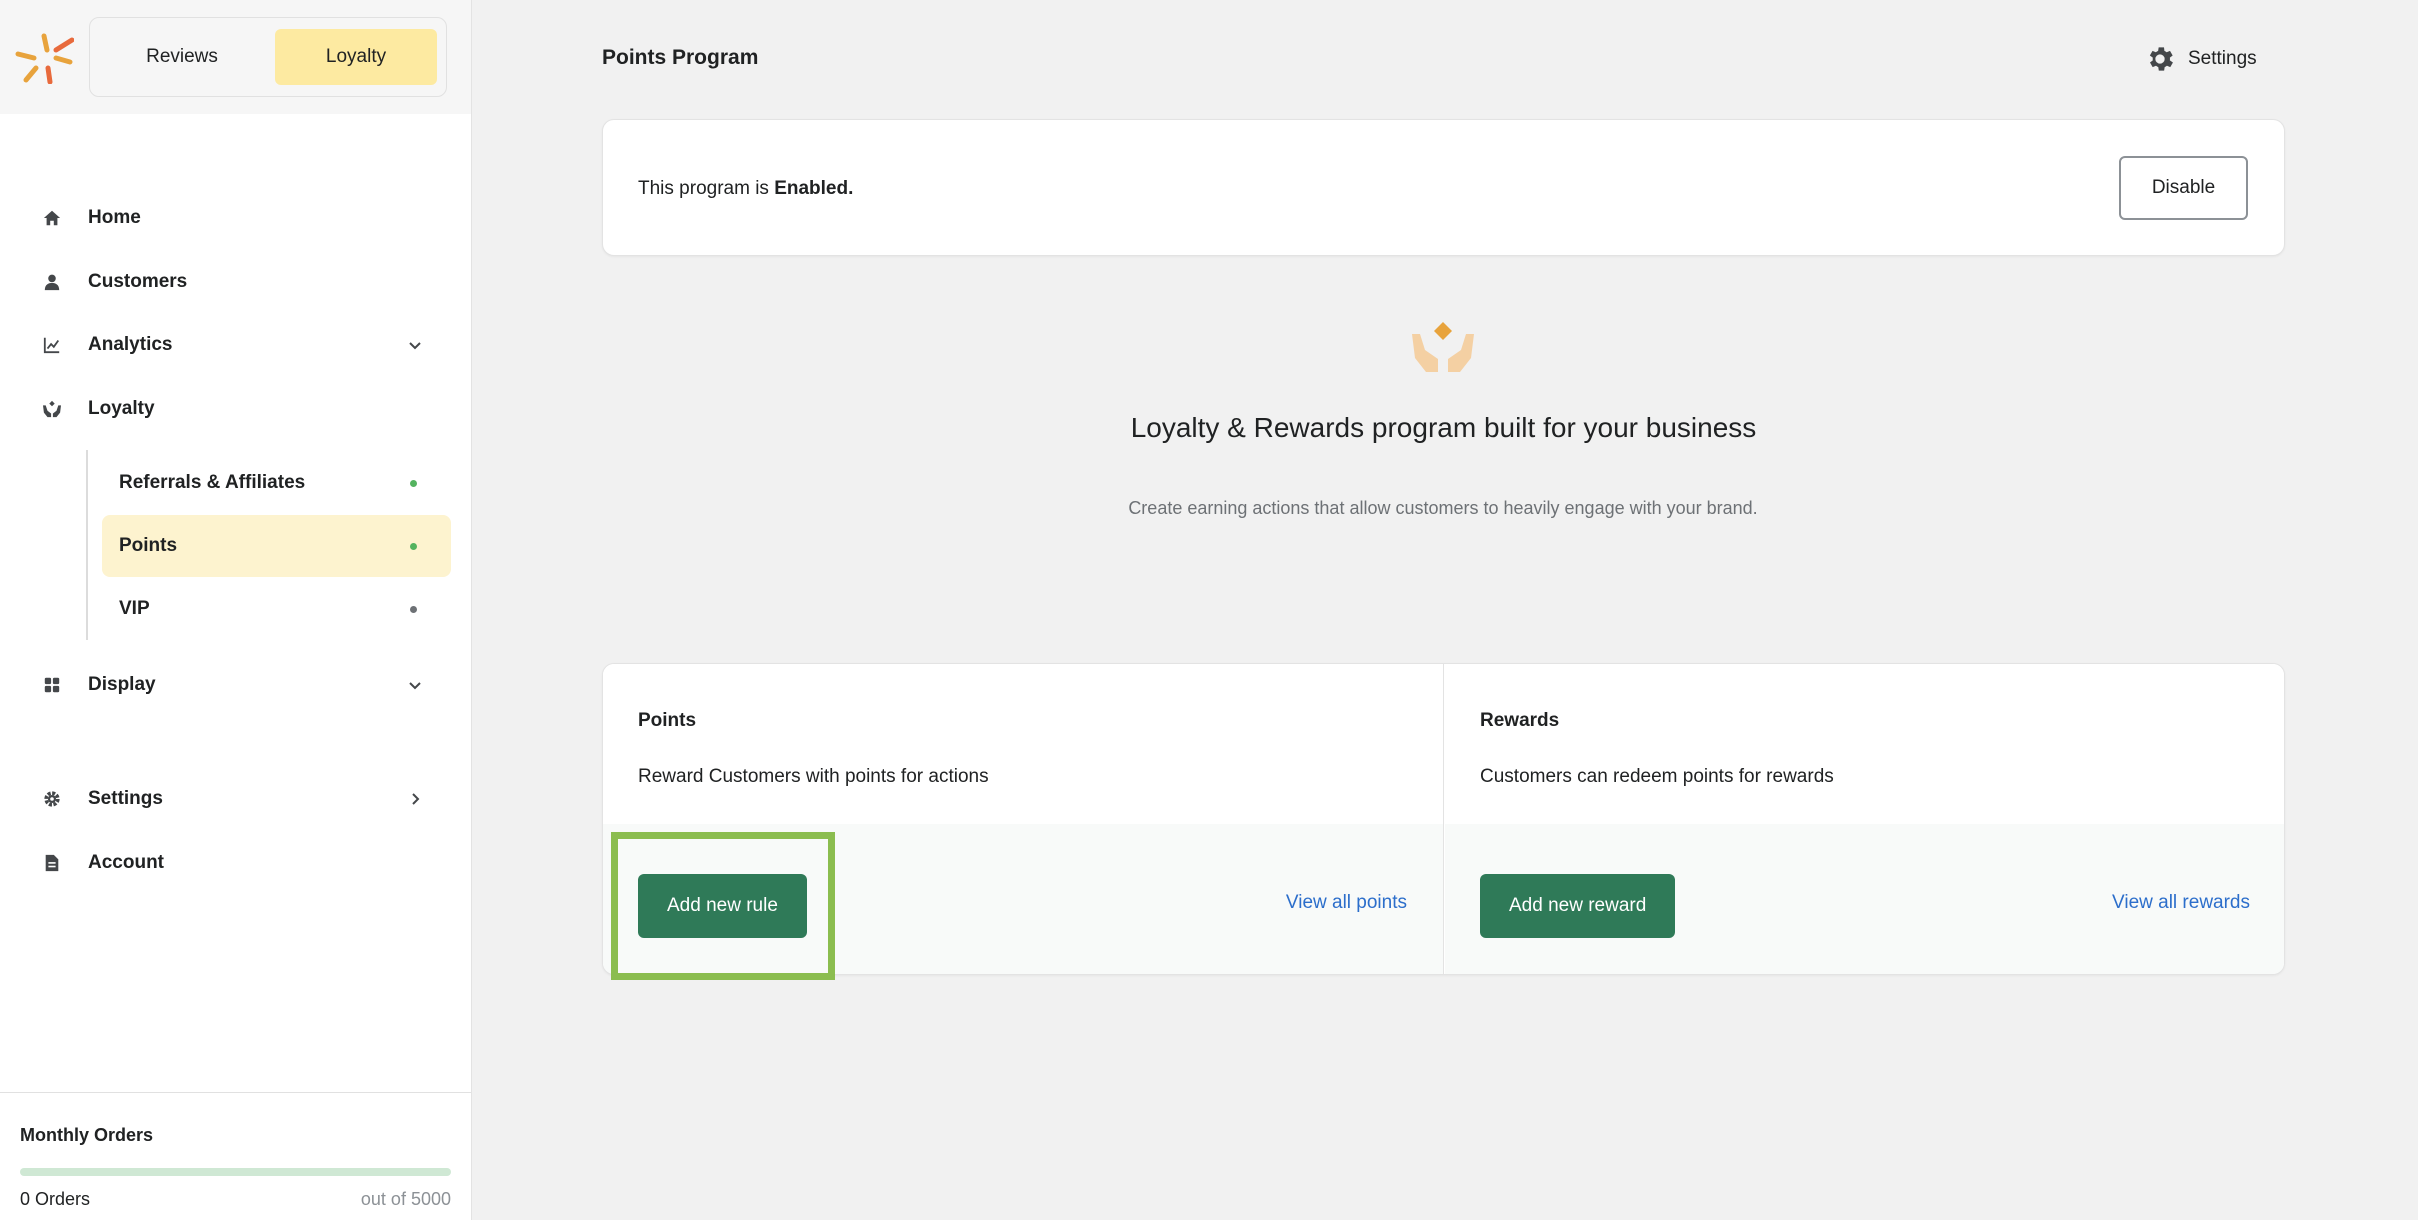 This screenshot has width=2418, height=1220. I want to click on view-all-rewards-link: View all rewards, so click(2181, 903).